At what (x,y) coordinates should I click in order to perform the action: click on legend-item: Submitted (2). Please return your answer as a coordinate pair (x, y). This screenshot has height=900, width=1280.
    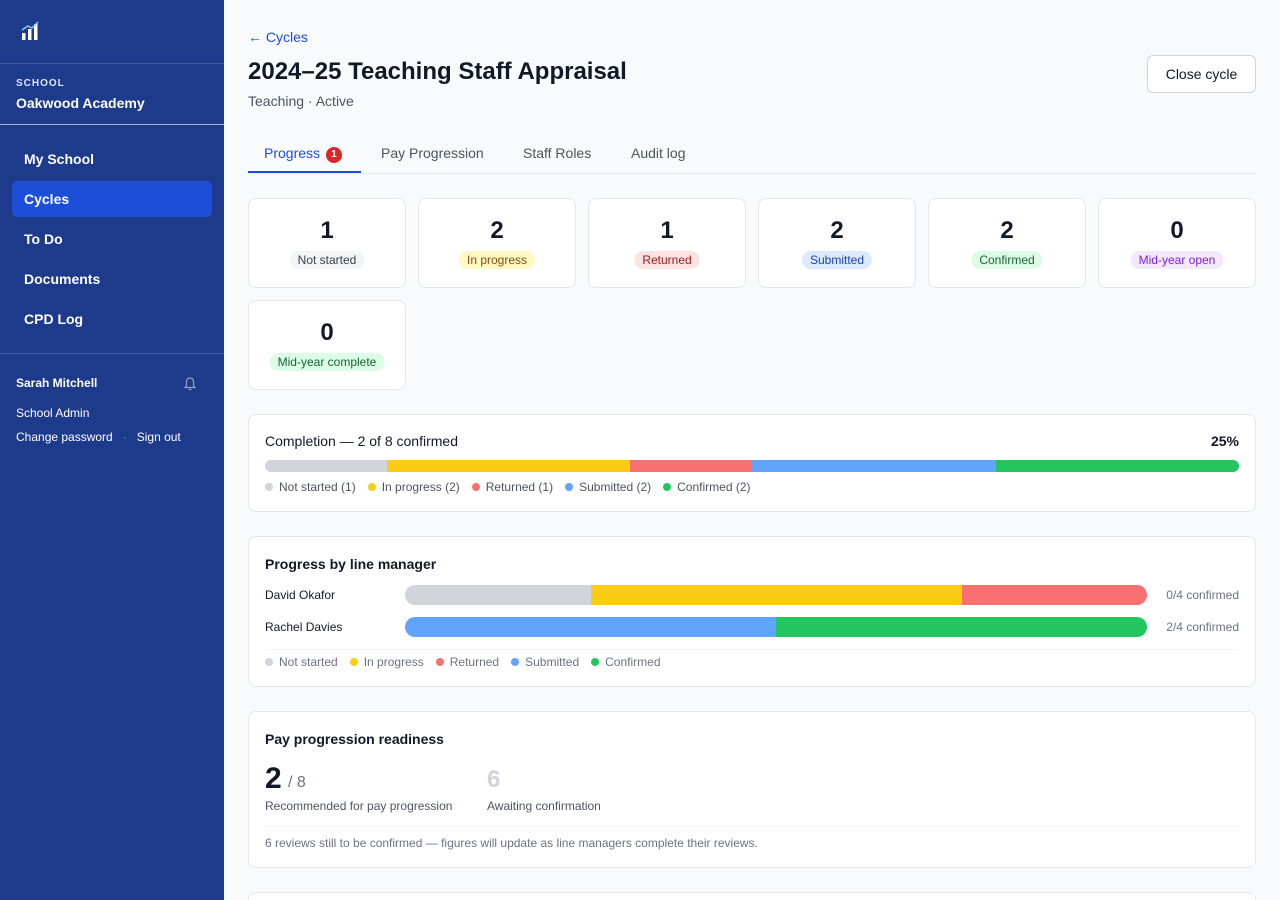
    Looking at the image, I should click on (608, 487).